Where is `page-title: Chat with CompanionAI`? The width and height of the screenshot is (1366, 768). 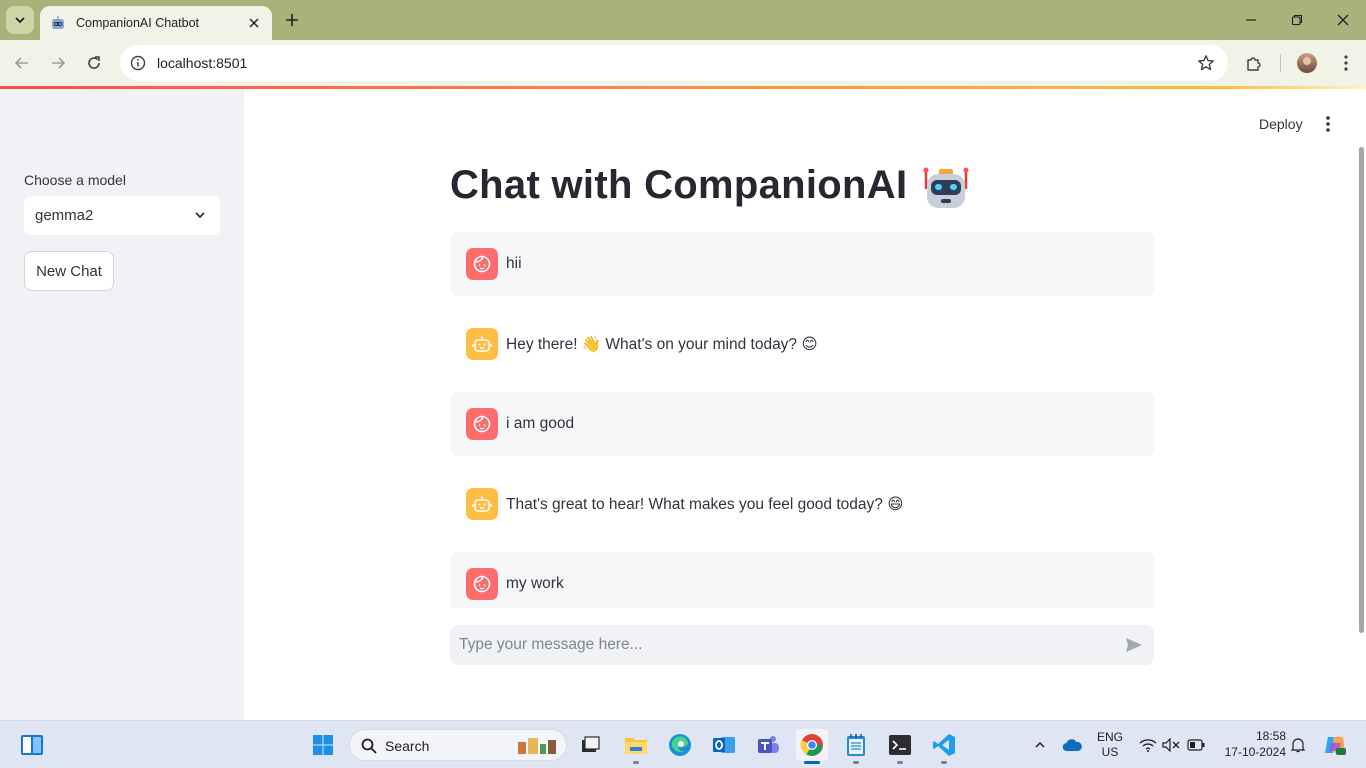
page-title: Chat with CompanionAI is located at coordinates (679, 185).